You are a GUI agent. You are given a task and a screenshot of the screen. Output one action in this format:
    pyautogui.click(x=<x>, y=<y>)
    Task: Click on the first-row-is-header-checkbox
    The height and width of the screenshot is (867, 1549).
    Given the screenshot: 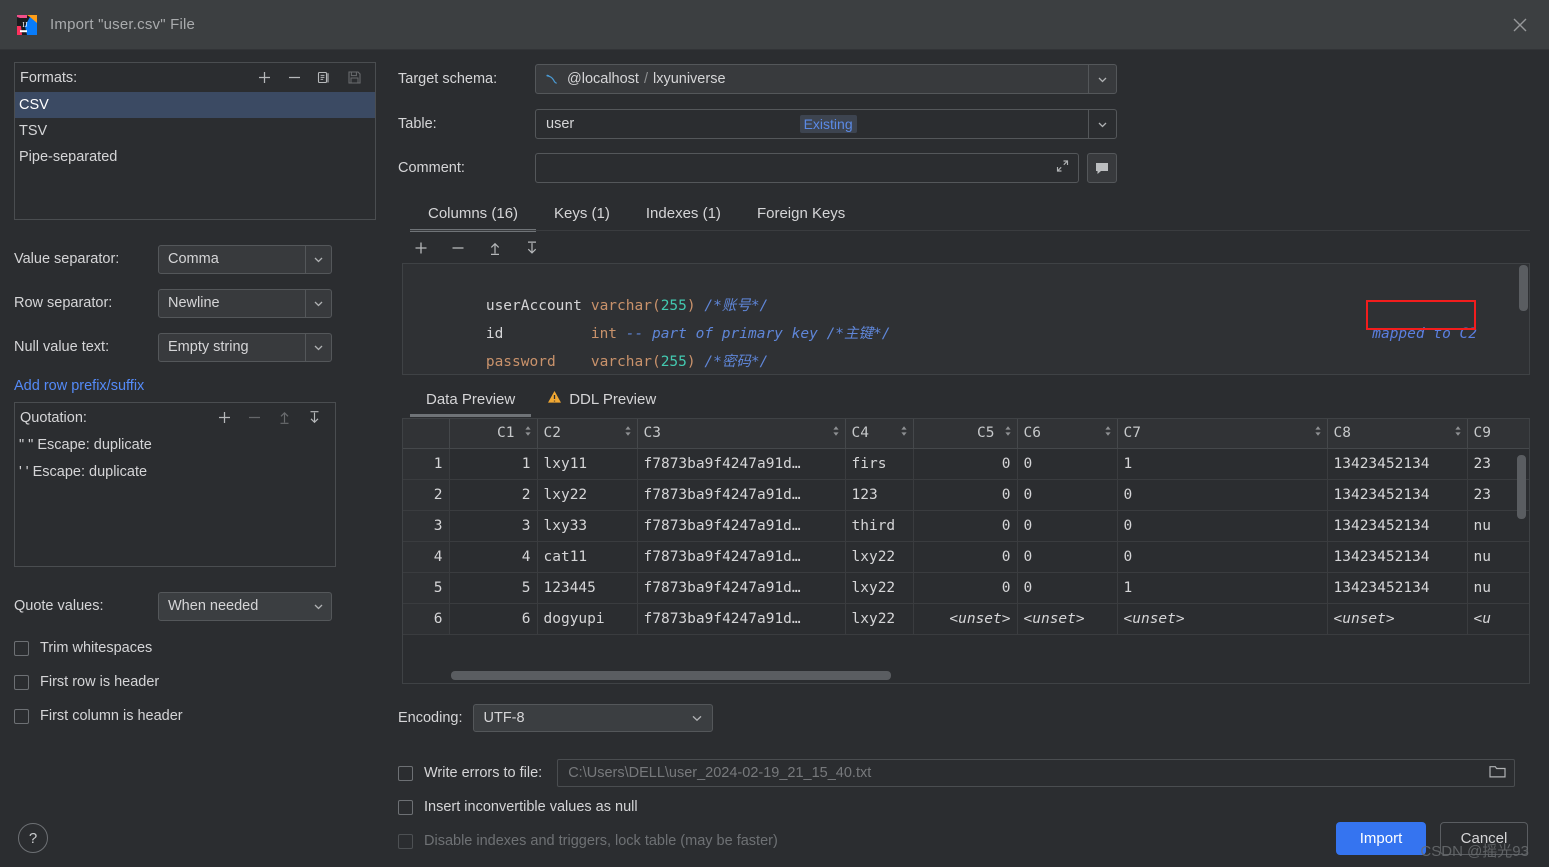 What is the action you would take?
    pyautogui.click(x=21, y=682)
    